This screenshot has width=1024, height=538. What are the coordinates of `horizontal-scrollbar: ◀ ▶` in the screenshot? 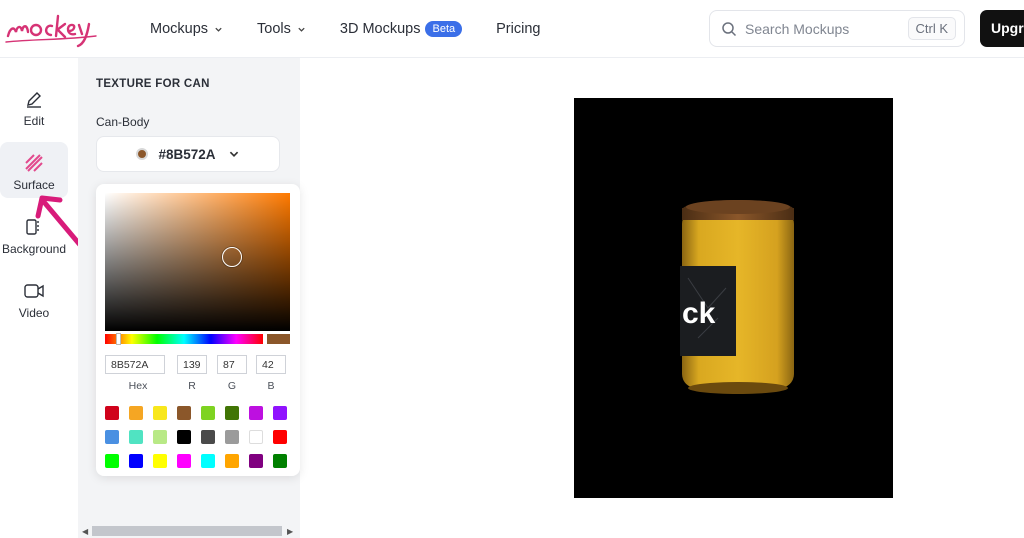 It's located at (189, 531).